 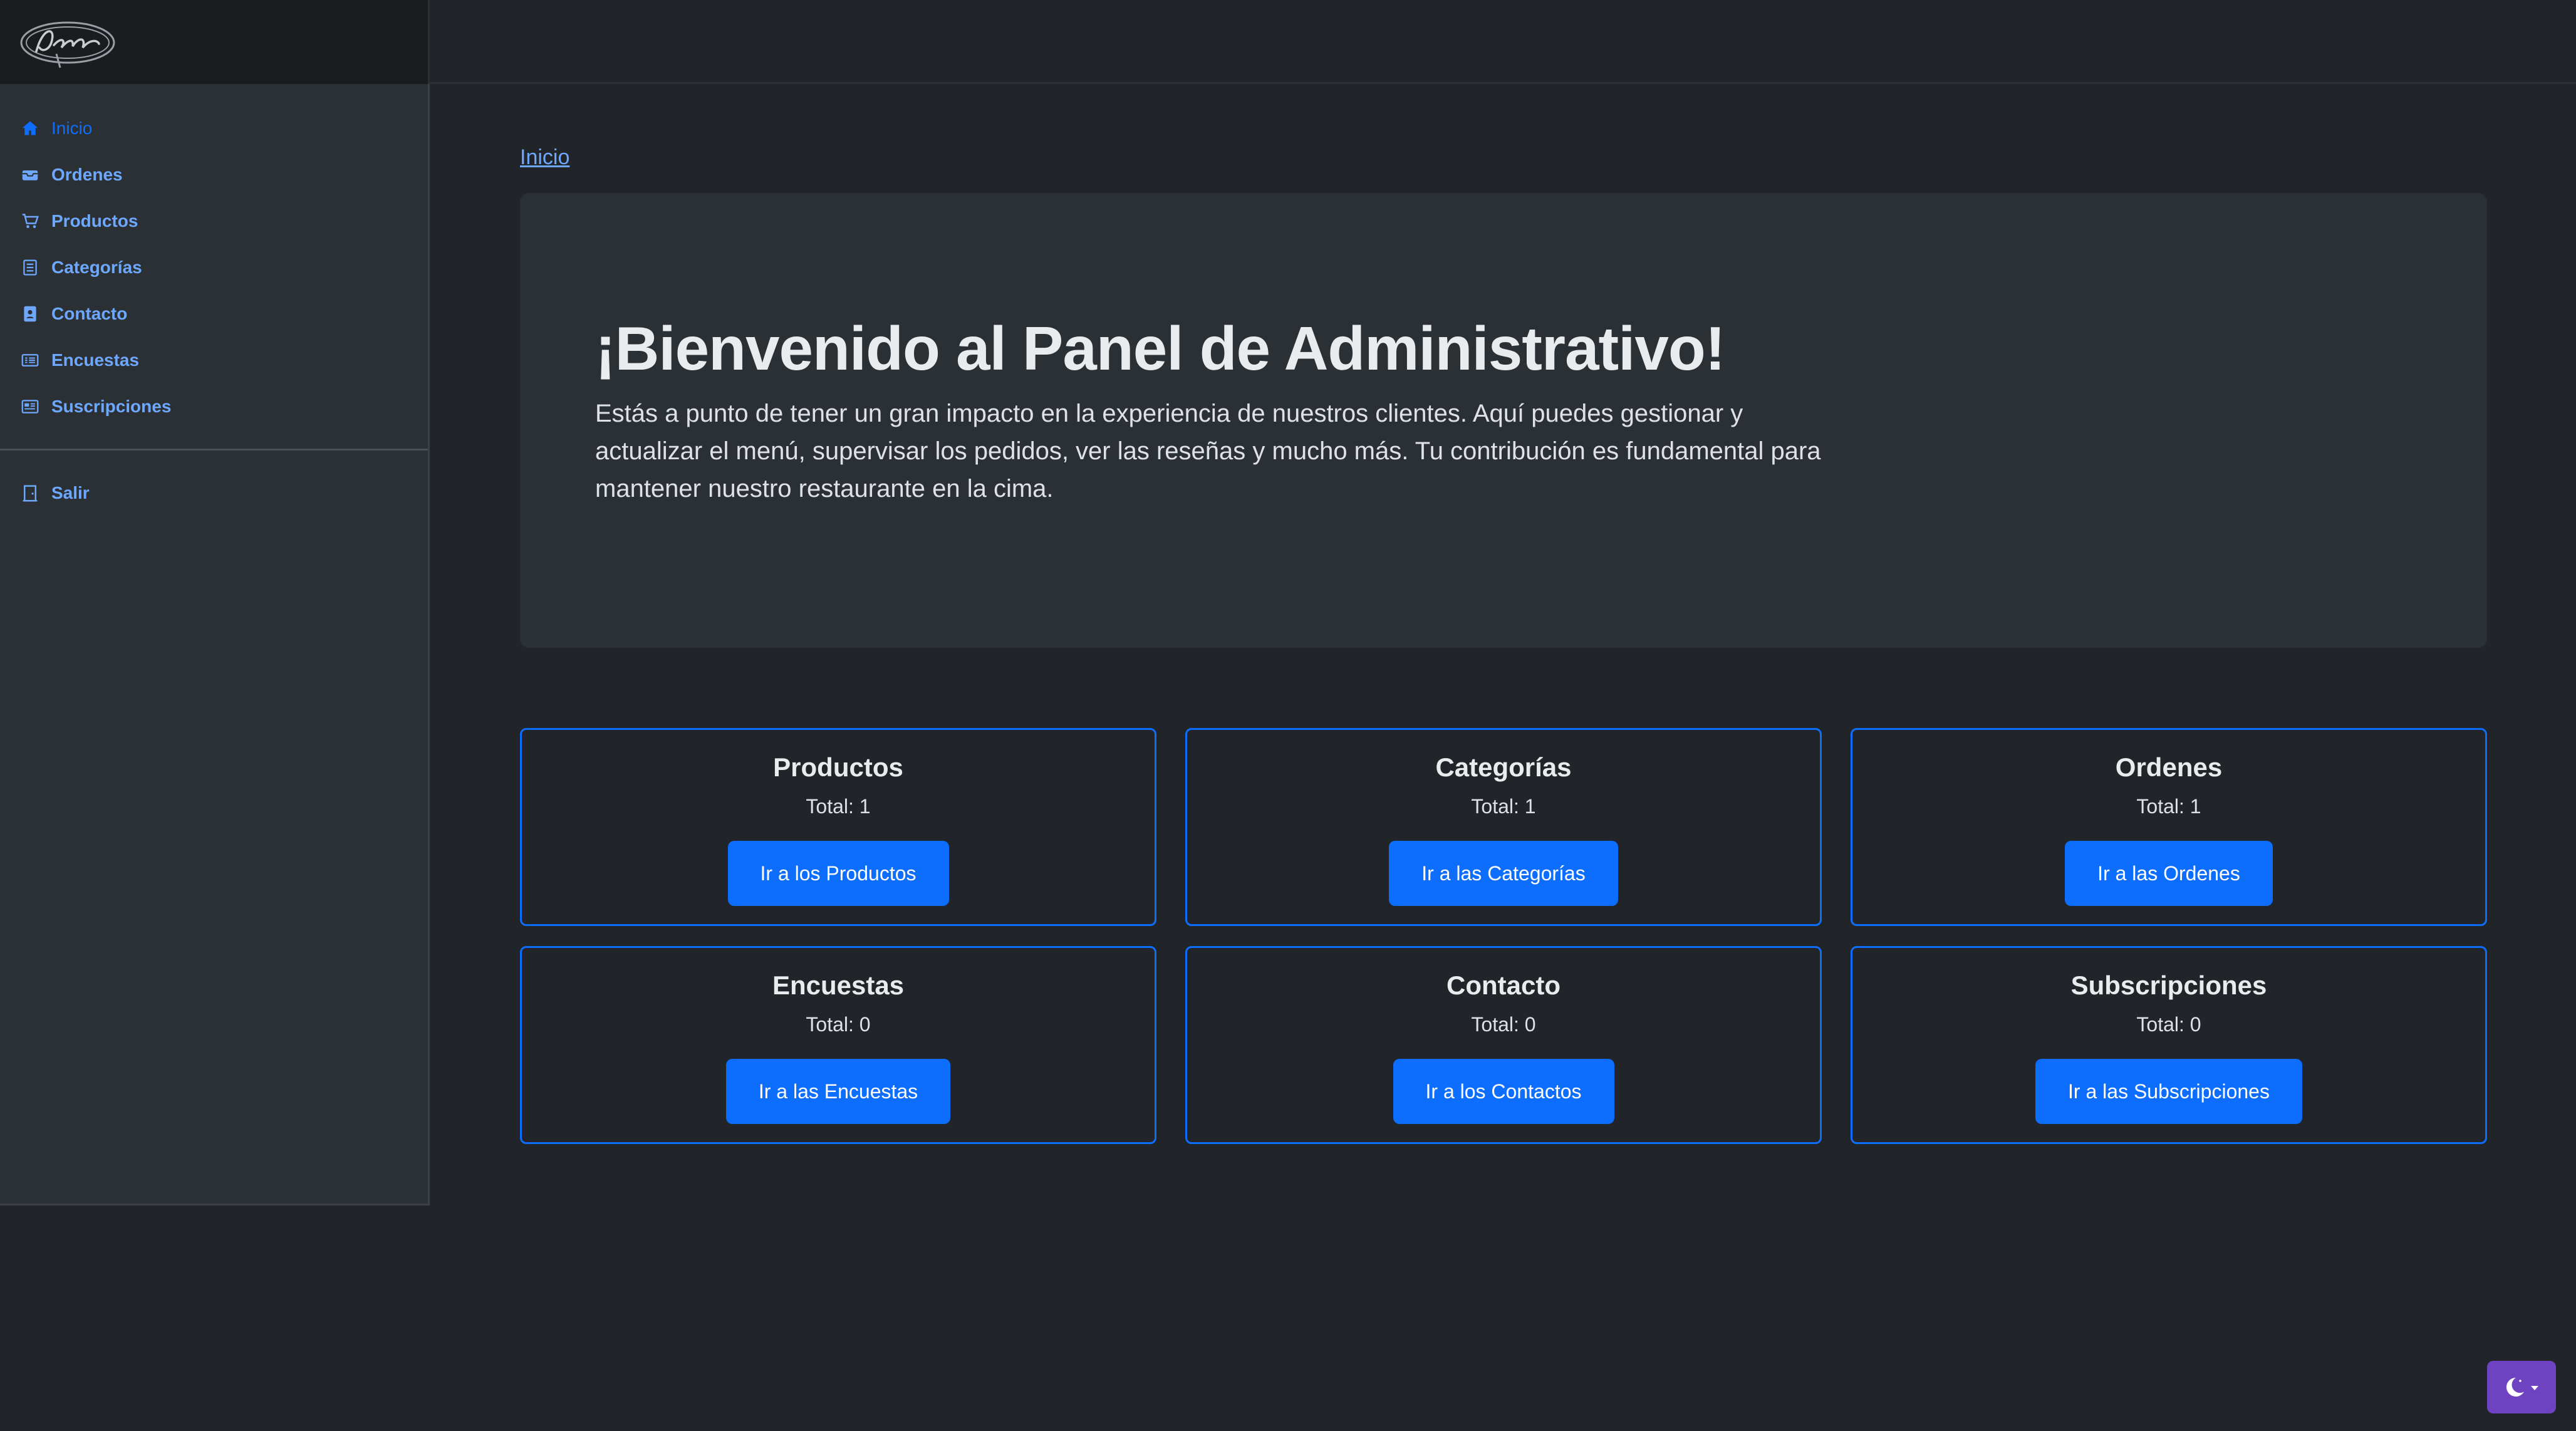 What do you see at coordinates (94, 221) in the screenshot?
I see `sidebar-item-label: Productos` at bounding box center [94, 221].